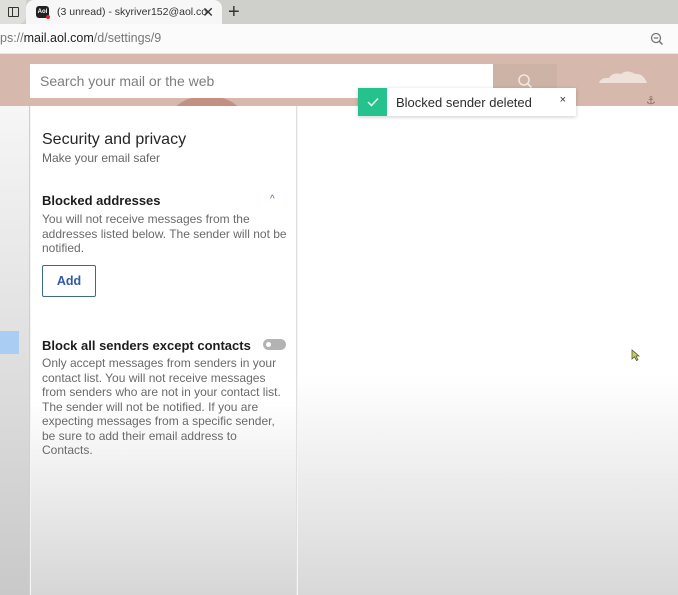 The height and width of the screenshot is (595, 678). Describe the element at coordinates (101, 158) in the screenshot. I see `page-subtitle: Make your email safer` at that location.